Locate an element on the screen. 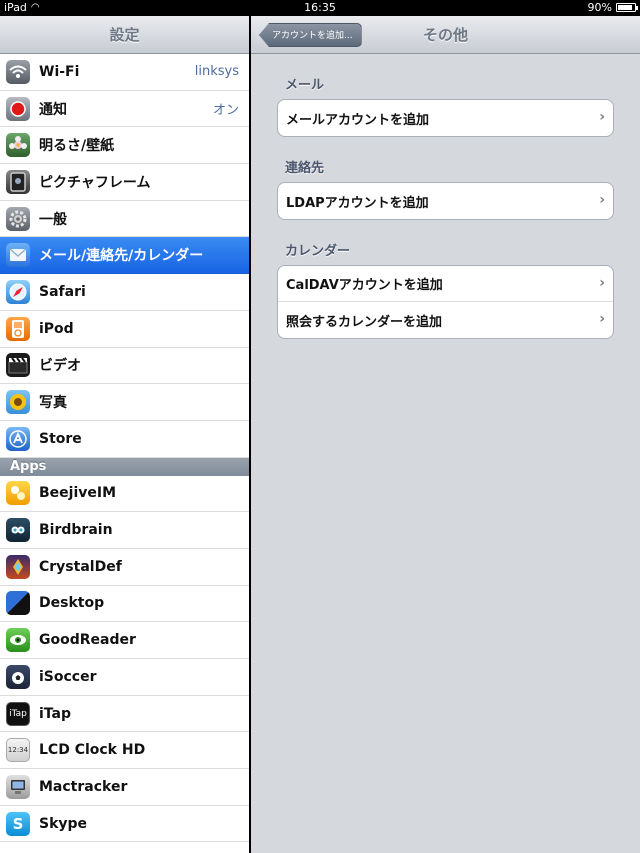  cell-label: 照会するカレンダーを追加 is located at coordinates (364, 322).